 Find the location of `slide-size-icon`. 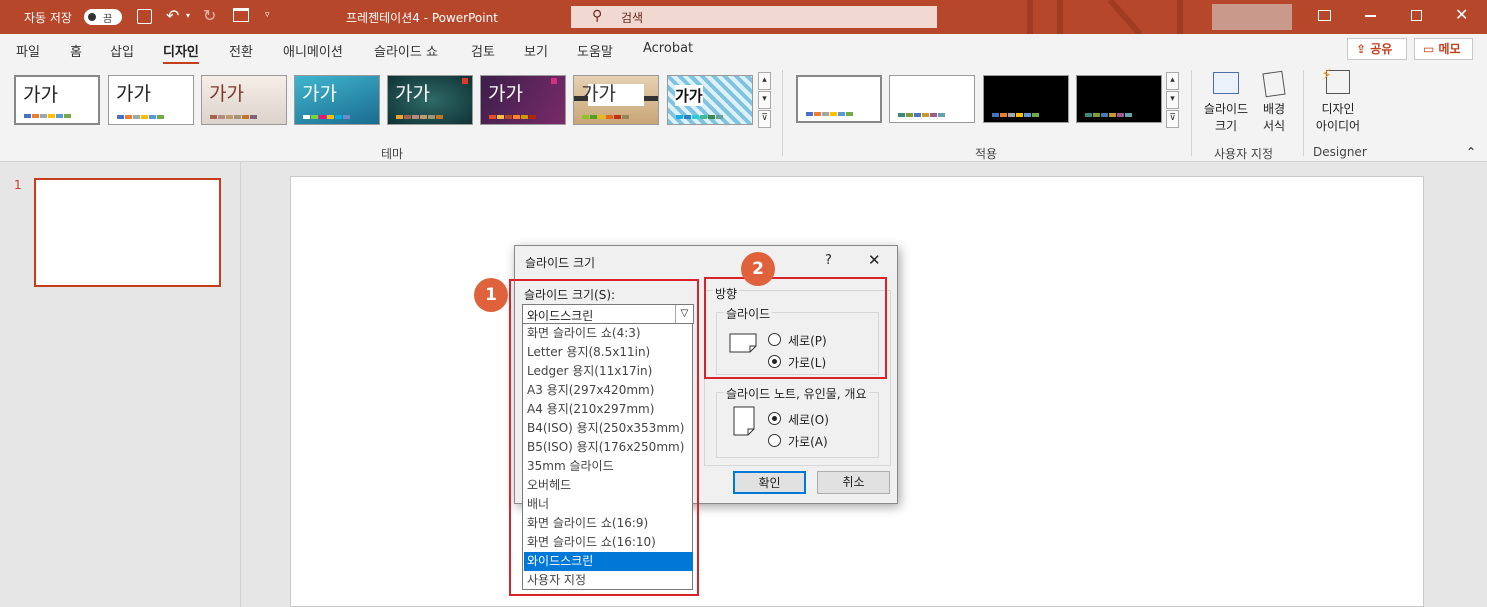

slide-size-icon is located at coordinates (1226, 83).